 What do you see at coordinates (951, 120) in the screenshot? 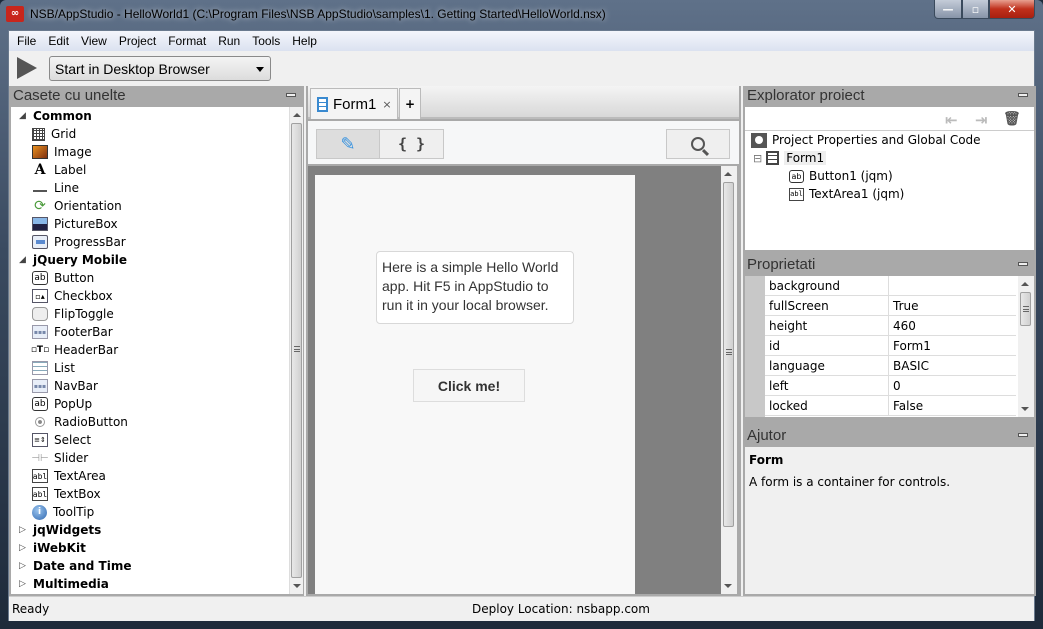
I see `outdent-icon: ⇤` at bounding box center [951, 120].